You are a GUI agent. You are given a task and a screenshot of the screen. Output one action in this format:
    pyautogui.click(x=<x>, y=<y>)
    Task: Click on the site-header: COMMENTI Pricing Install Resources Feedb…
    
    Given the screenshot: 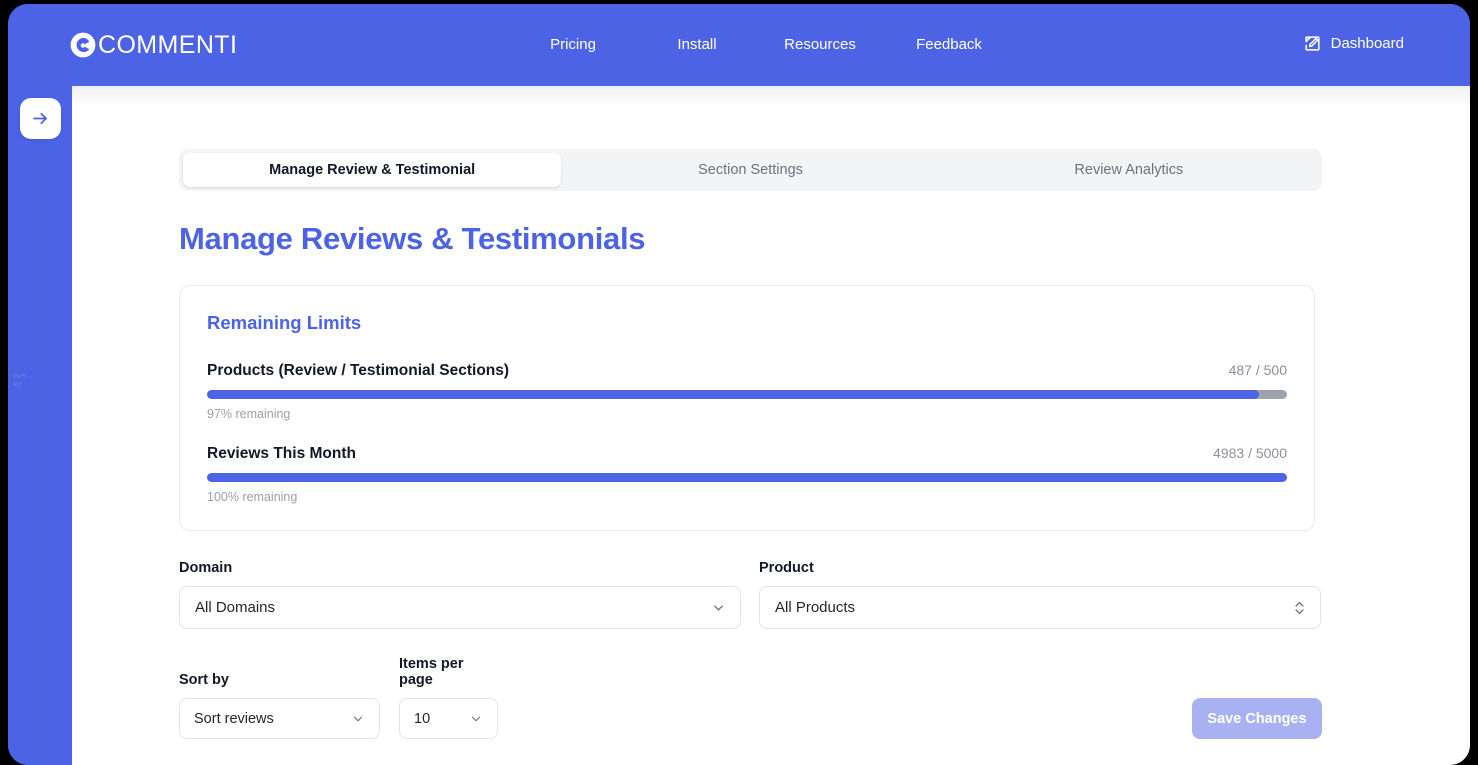 What is the action you would take?
    pyautogui.click(x=739, y=45)
    